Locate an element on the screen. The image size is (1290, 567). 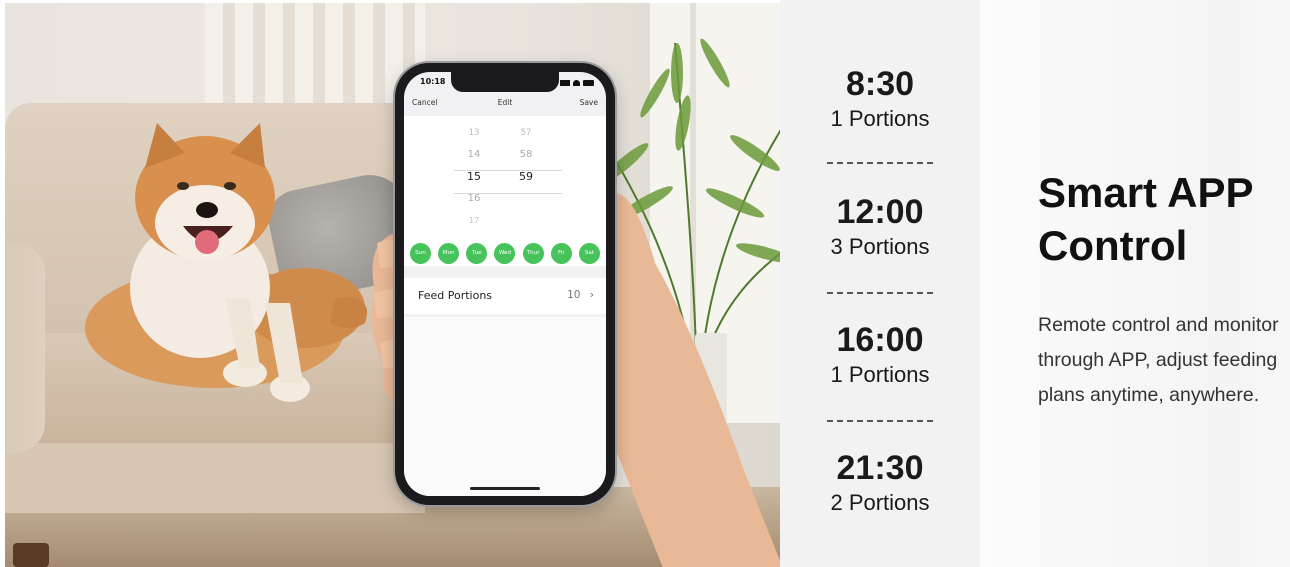
description-line: through APP, adjust feeding is located at coordinates (1158, 360).